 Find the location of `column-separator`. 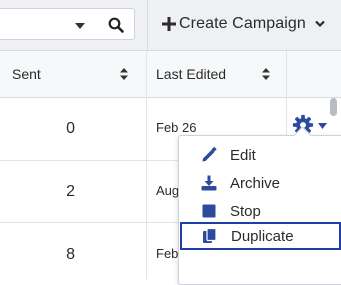

column-separator is located at coordinates (146, 165).